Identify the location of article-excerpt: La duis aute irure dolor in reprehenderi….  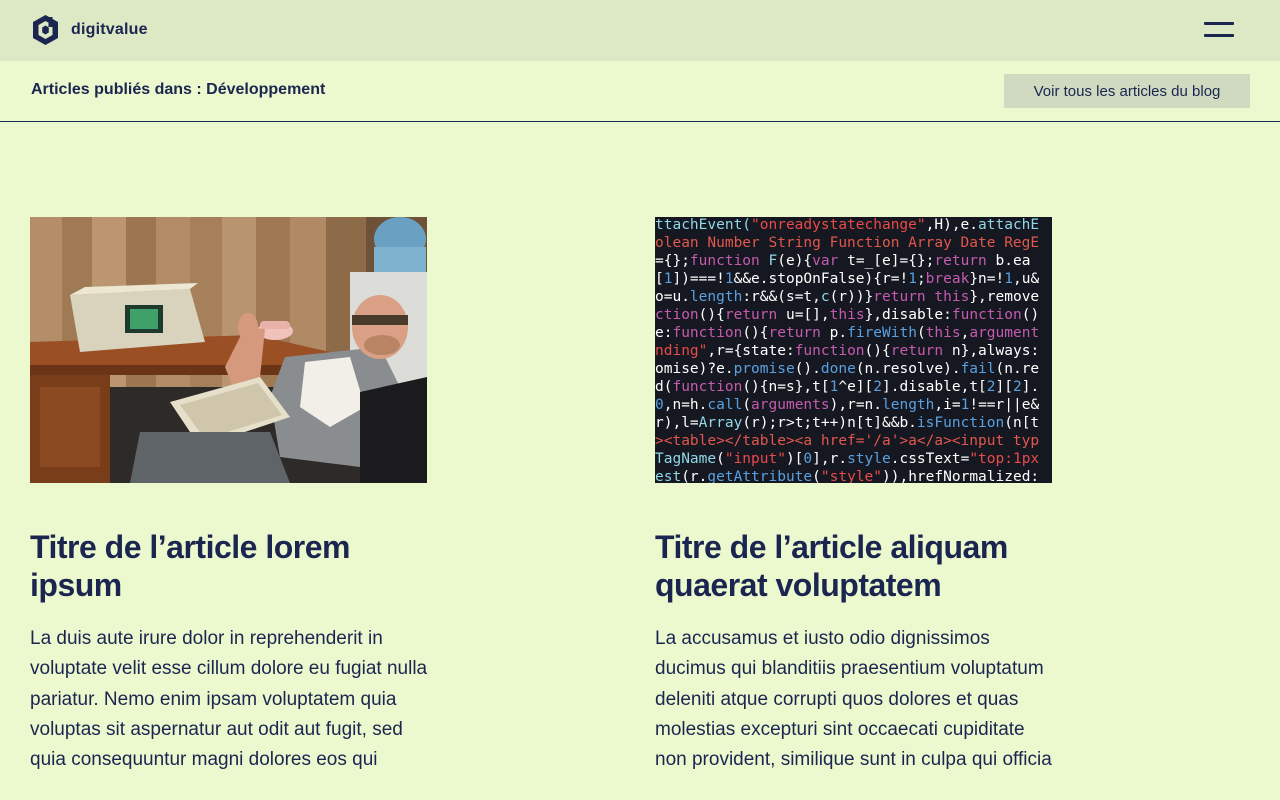
(229, 699).